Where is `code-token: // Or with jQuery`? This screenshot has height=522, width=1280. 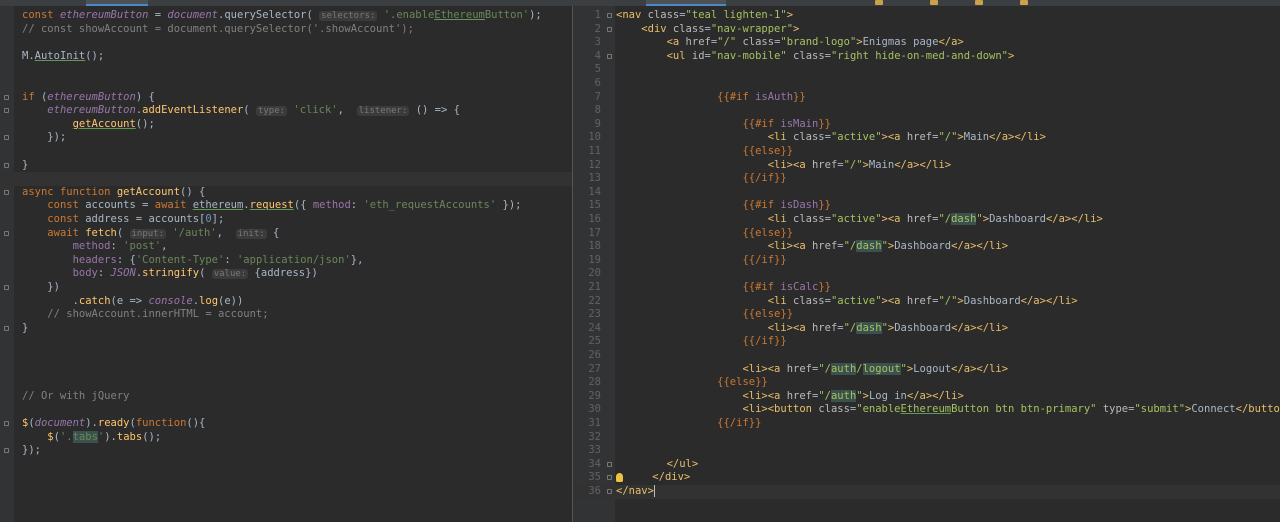 code-token: // Or with jQuery is located at coordinates (76, 395).